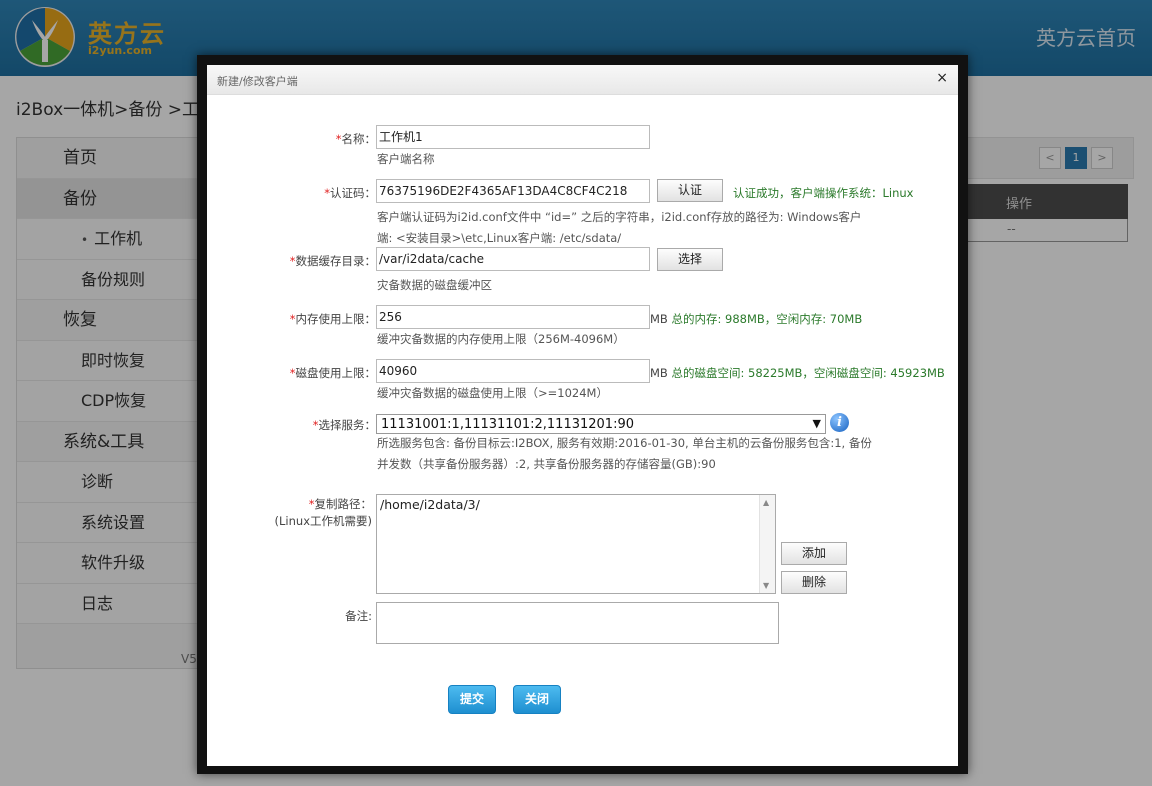 This screenshot has width=1152, height=786. I want to click on mem-limit-hint: 缓冲灾备数据的内存使用上限（256M-4096M）, so click(501, 339).